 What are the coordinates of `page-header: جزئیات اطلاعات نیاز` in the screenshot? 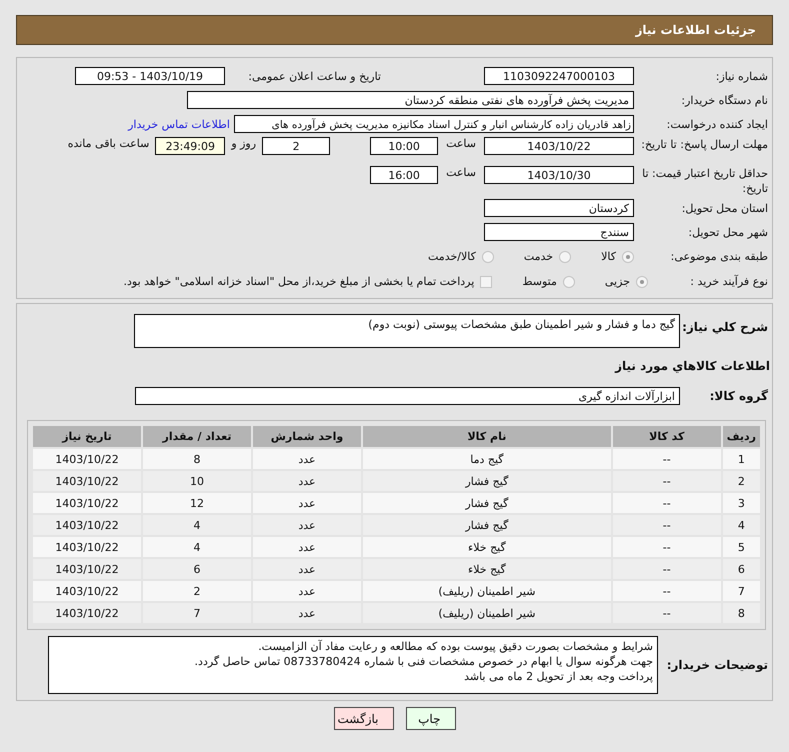 It's located at (394, 30).